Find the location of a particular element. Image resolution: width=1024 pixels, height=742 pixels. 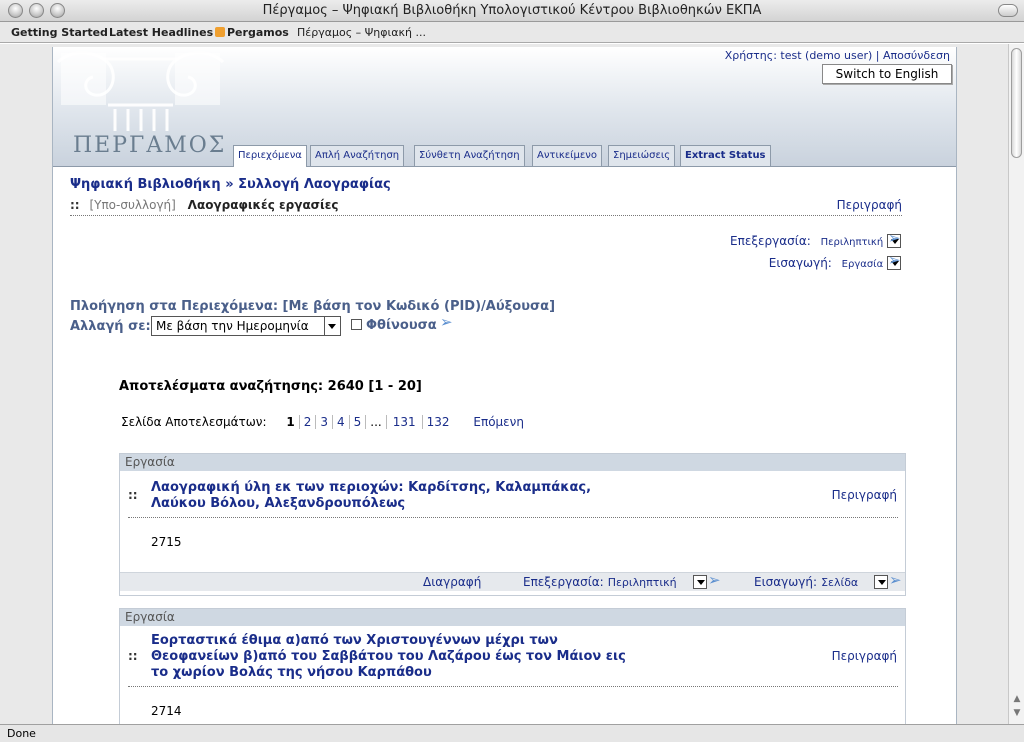

page-5: 5 is located at coordinates (357, 422).